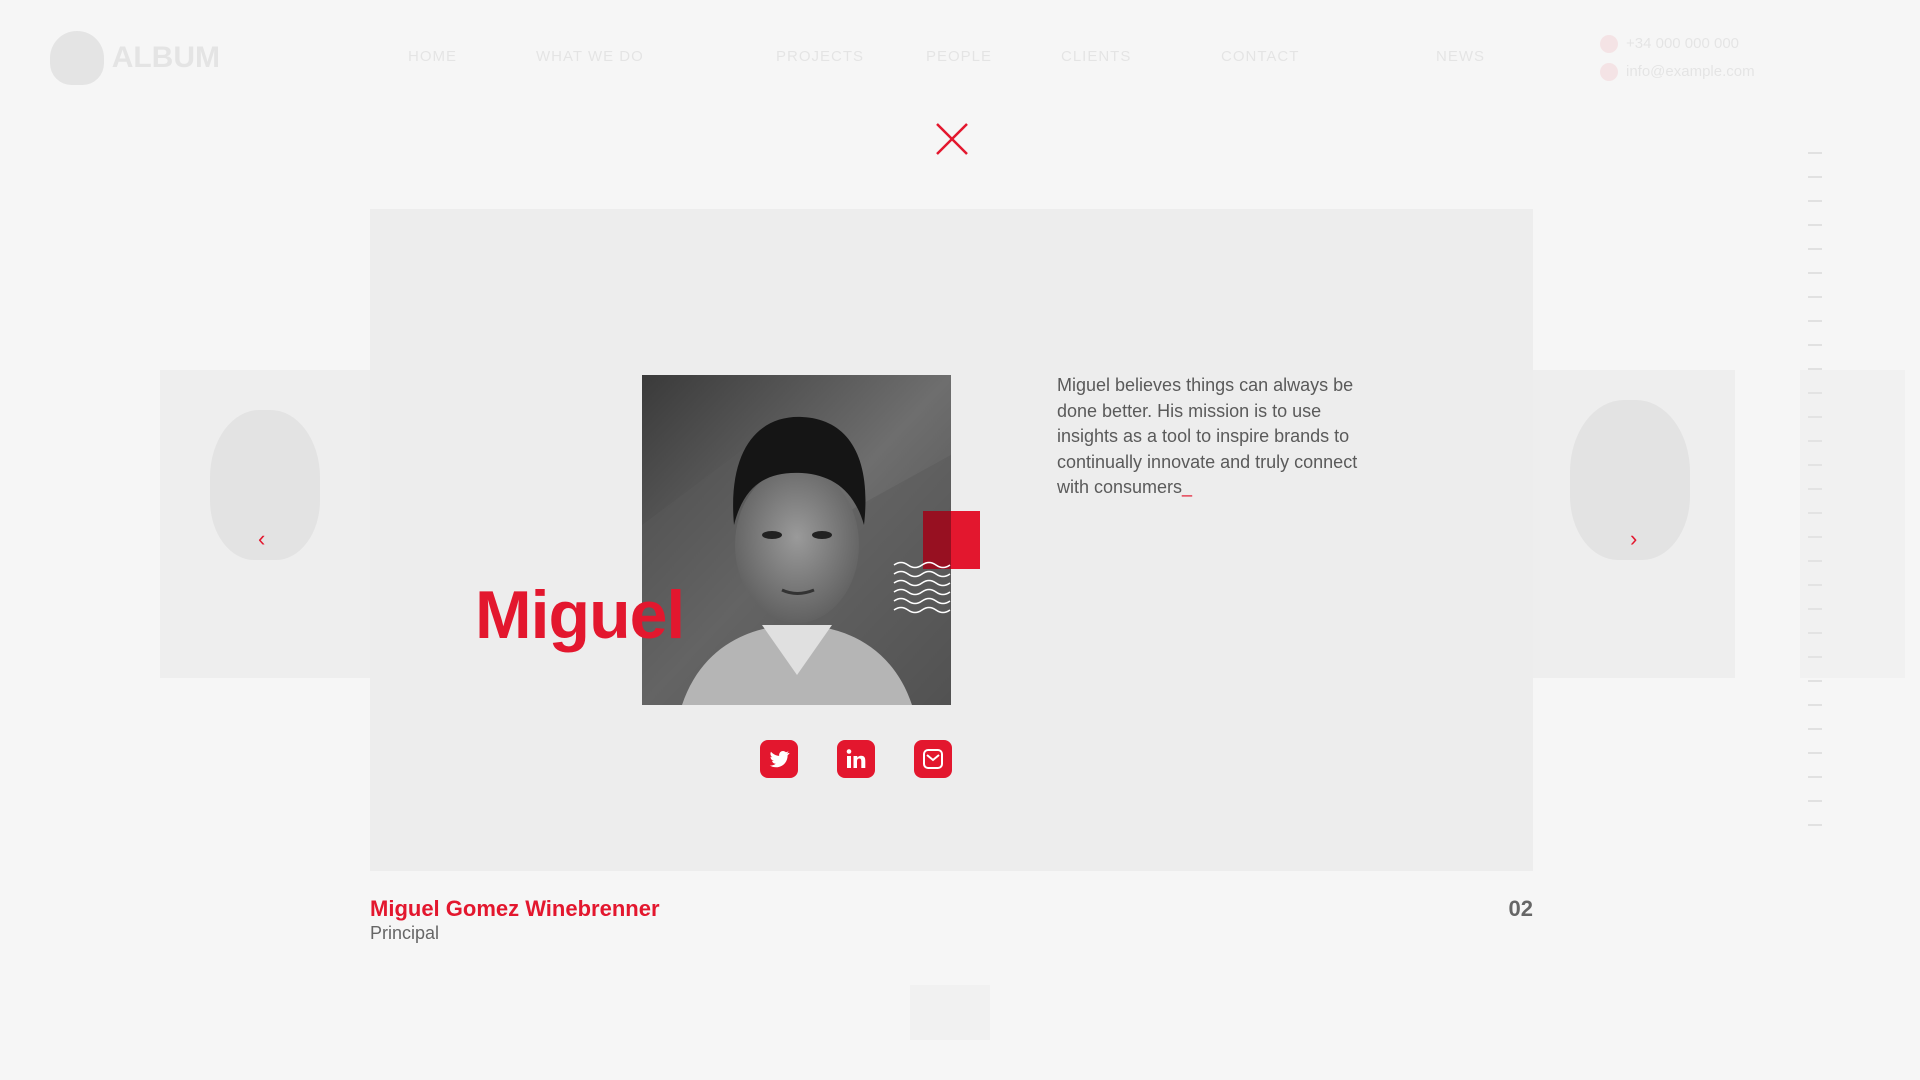  I want to click on close-button, so click(952, 139).